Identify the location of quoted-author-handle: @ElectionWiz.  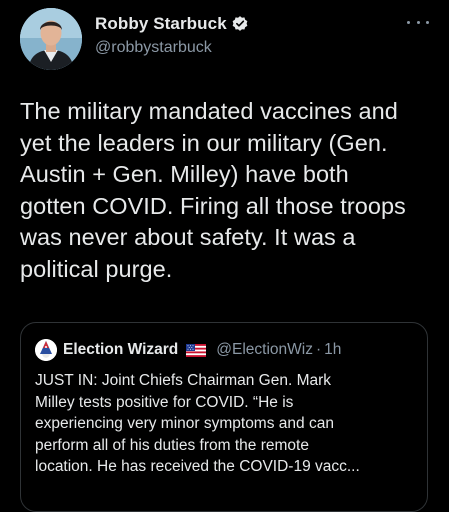
(264, 350).